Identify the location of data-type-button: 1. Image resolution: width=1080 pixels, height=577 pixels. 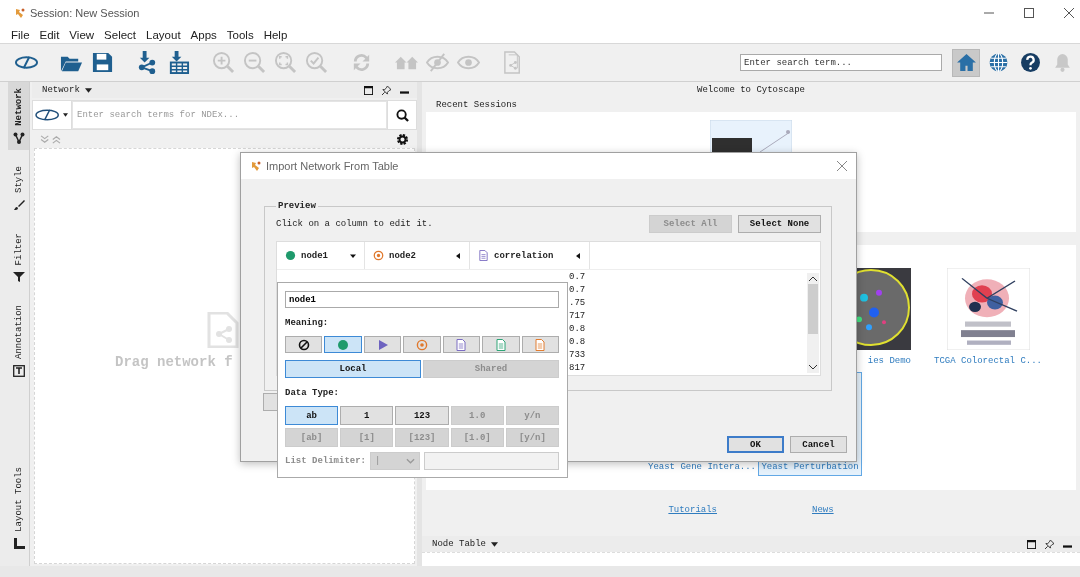
(367, 415).